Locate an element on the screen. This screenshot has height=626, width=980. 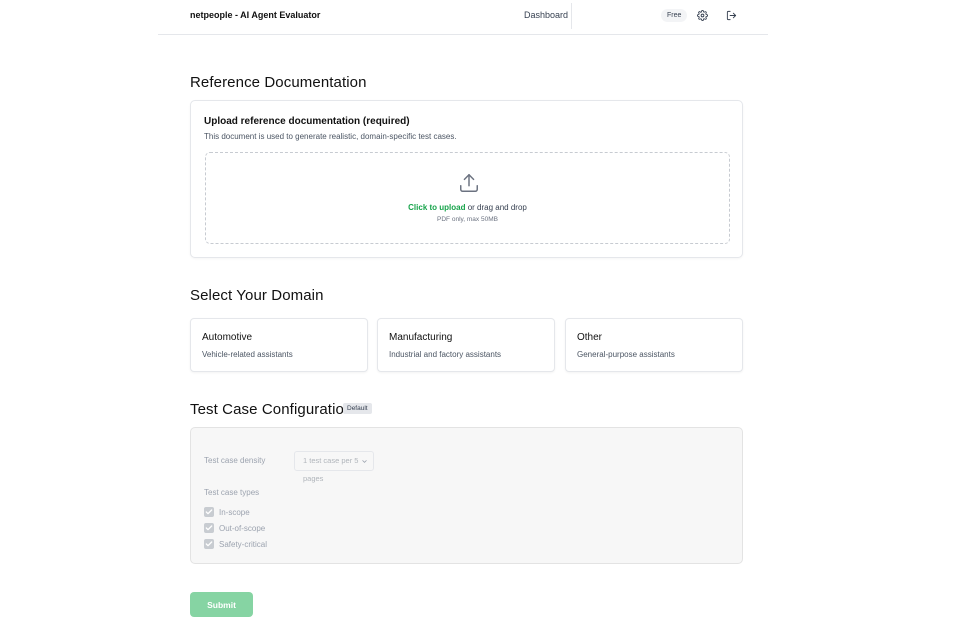
checkbox-label: Safety-critical is located at coordinates (243, 544).